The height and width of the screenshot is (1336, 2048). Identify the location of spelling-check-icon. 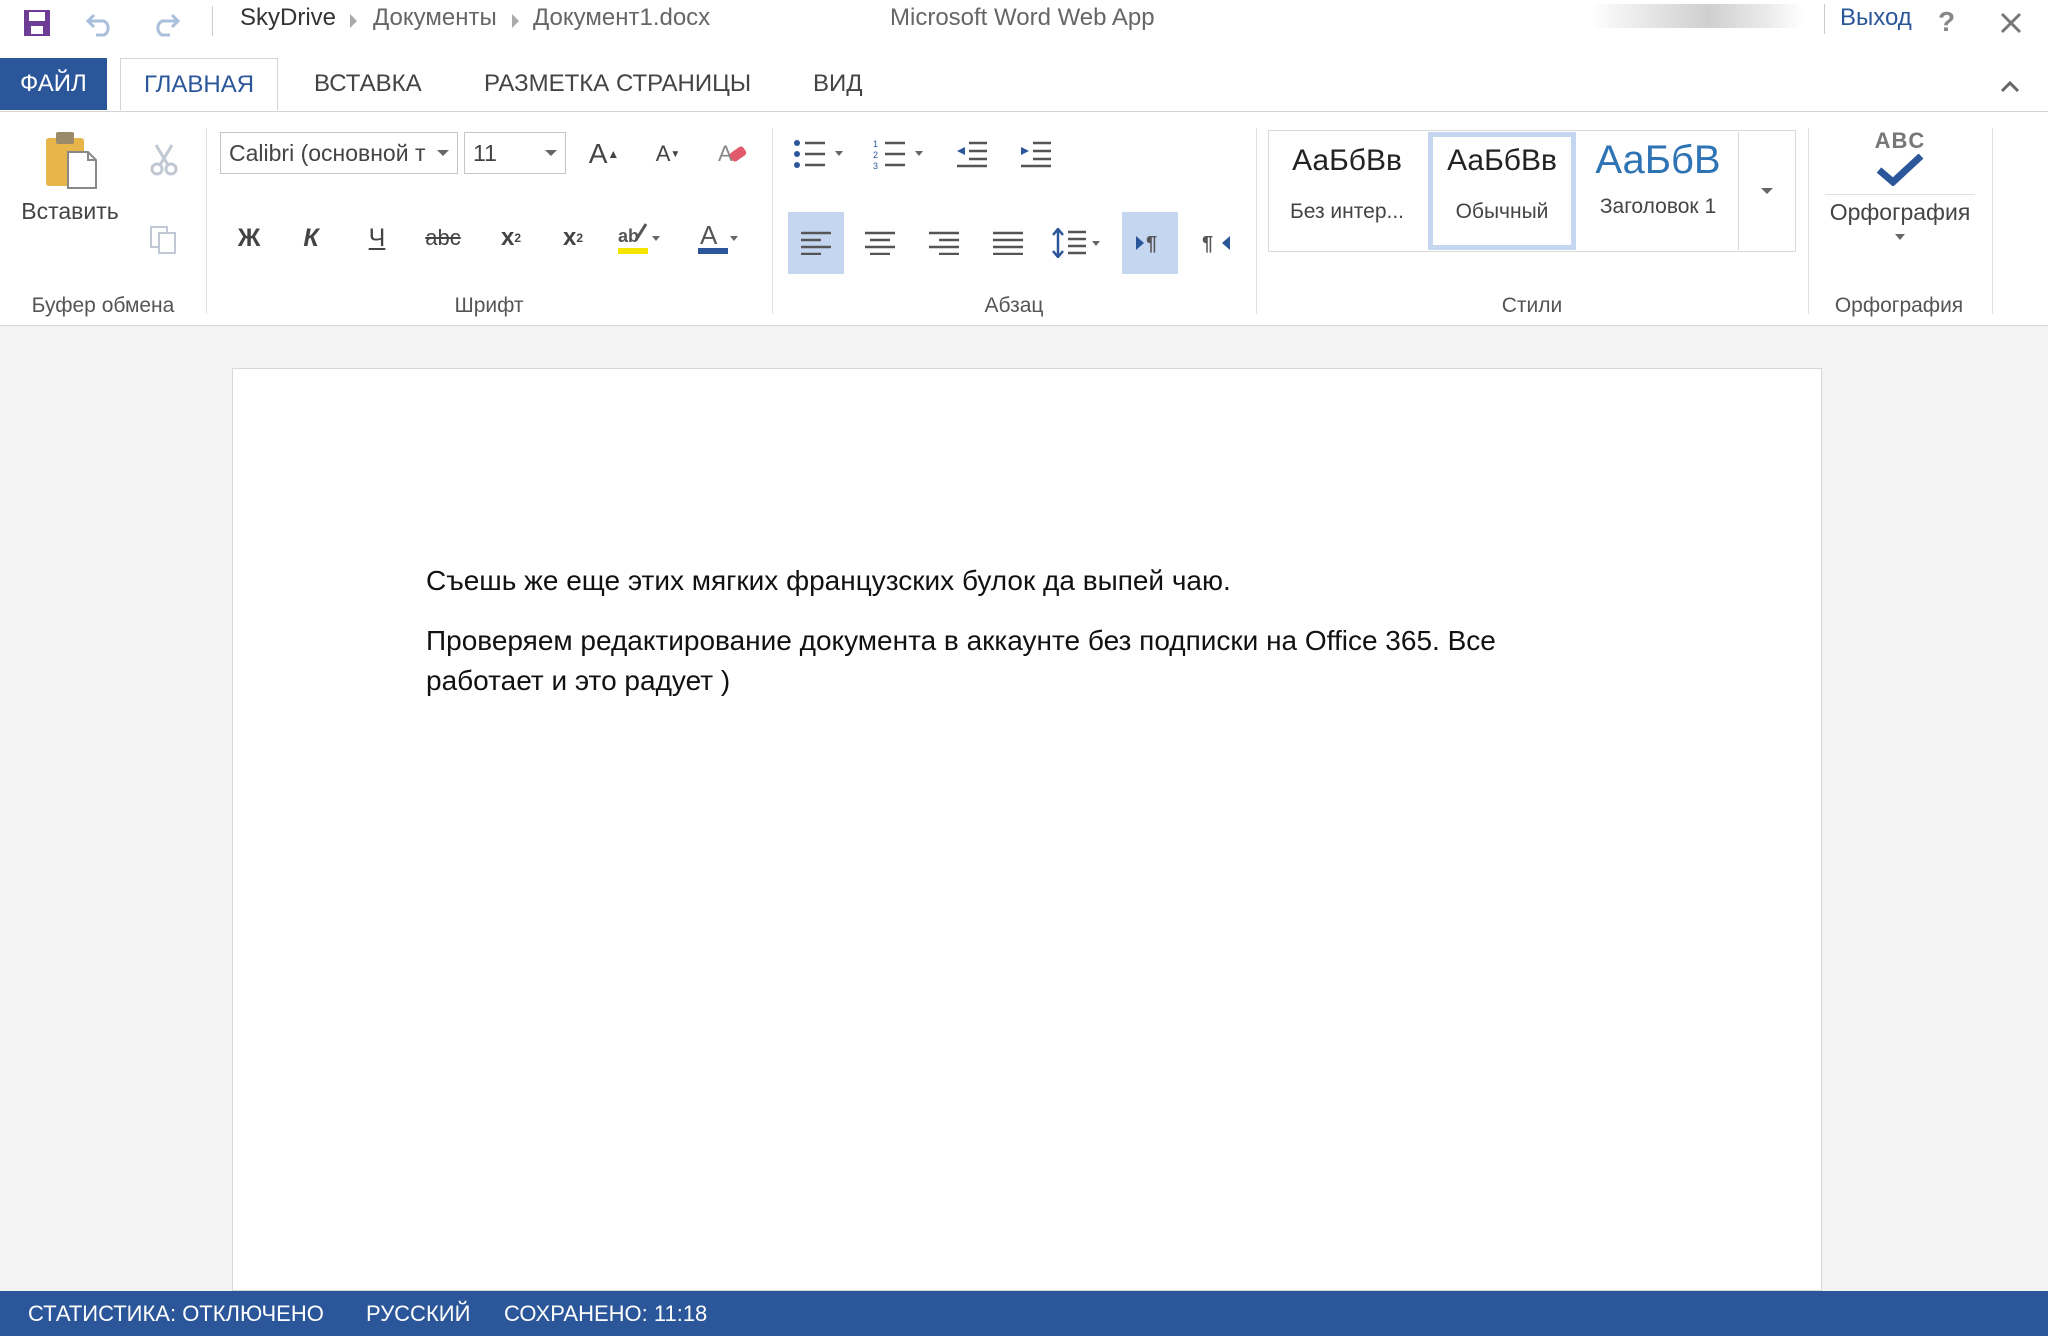
(1900, 170).